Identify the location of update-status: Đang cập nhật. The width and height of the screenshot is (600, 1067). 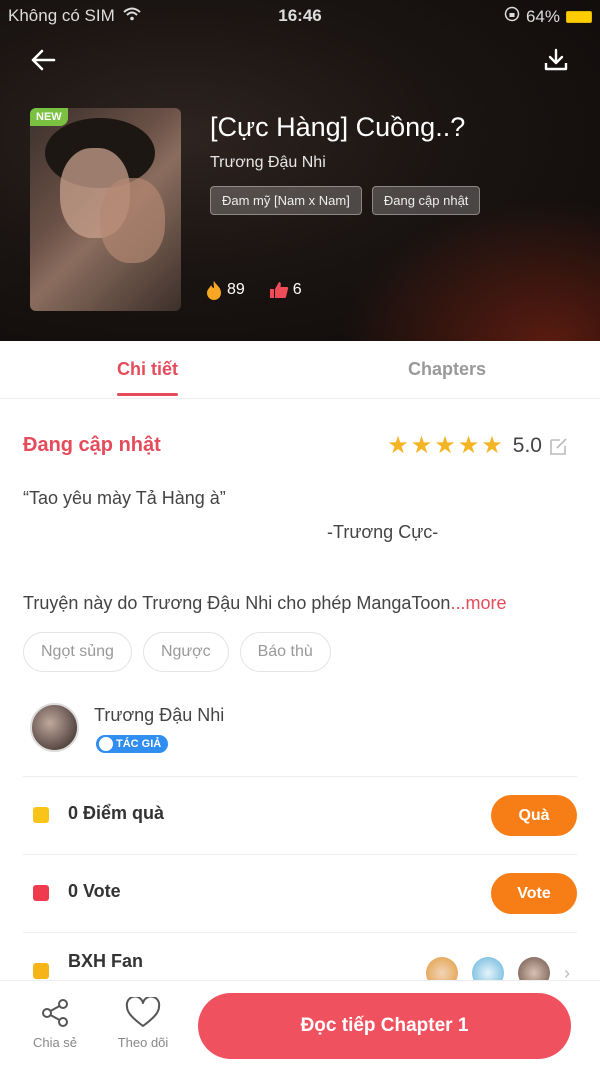
(92, 445).